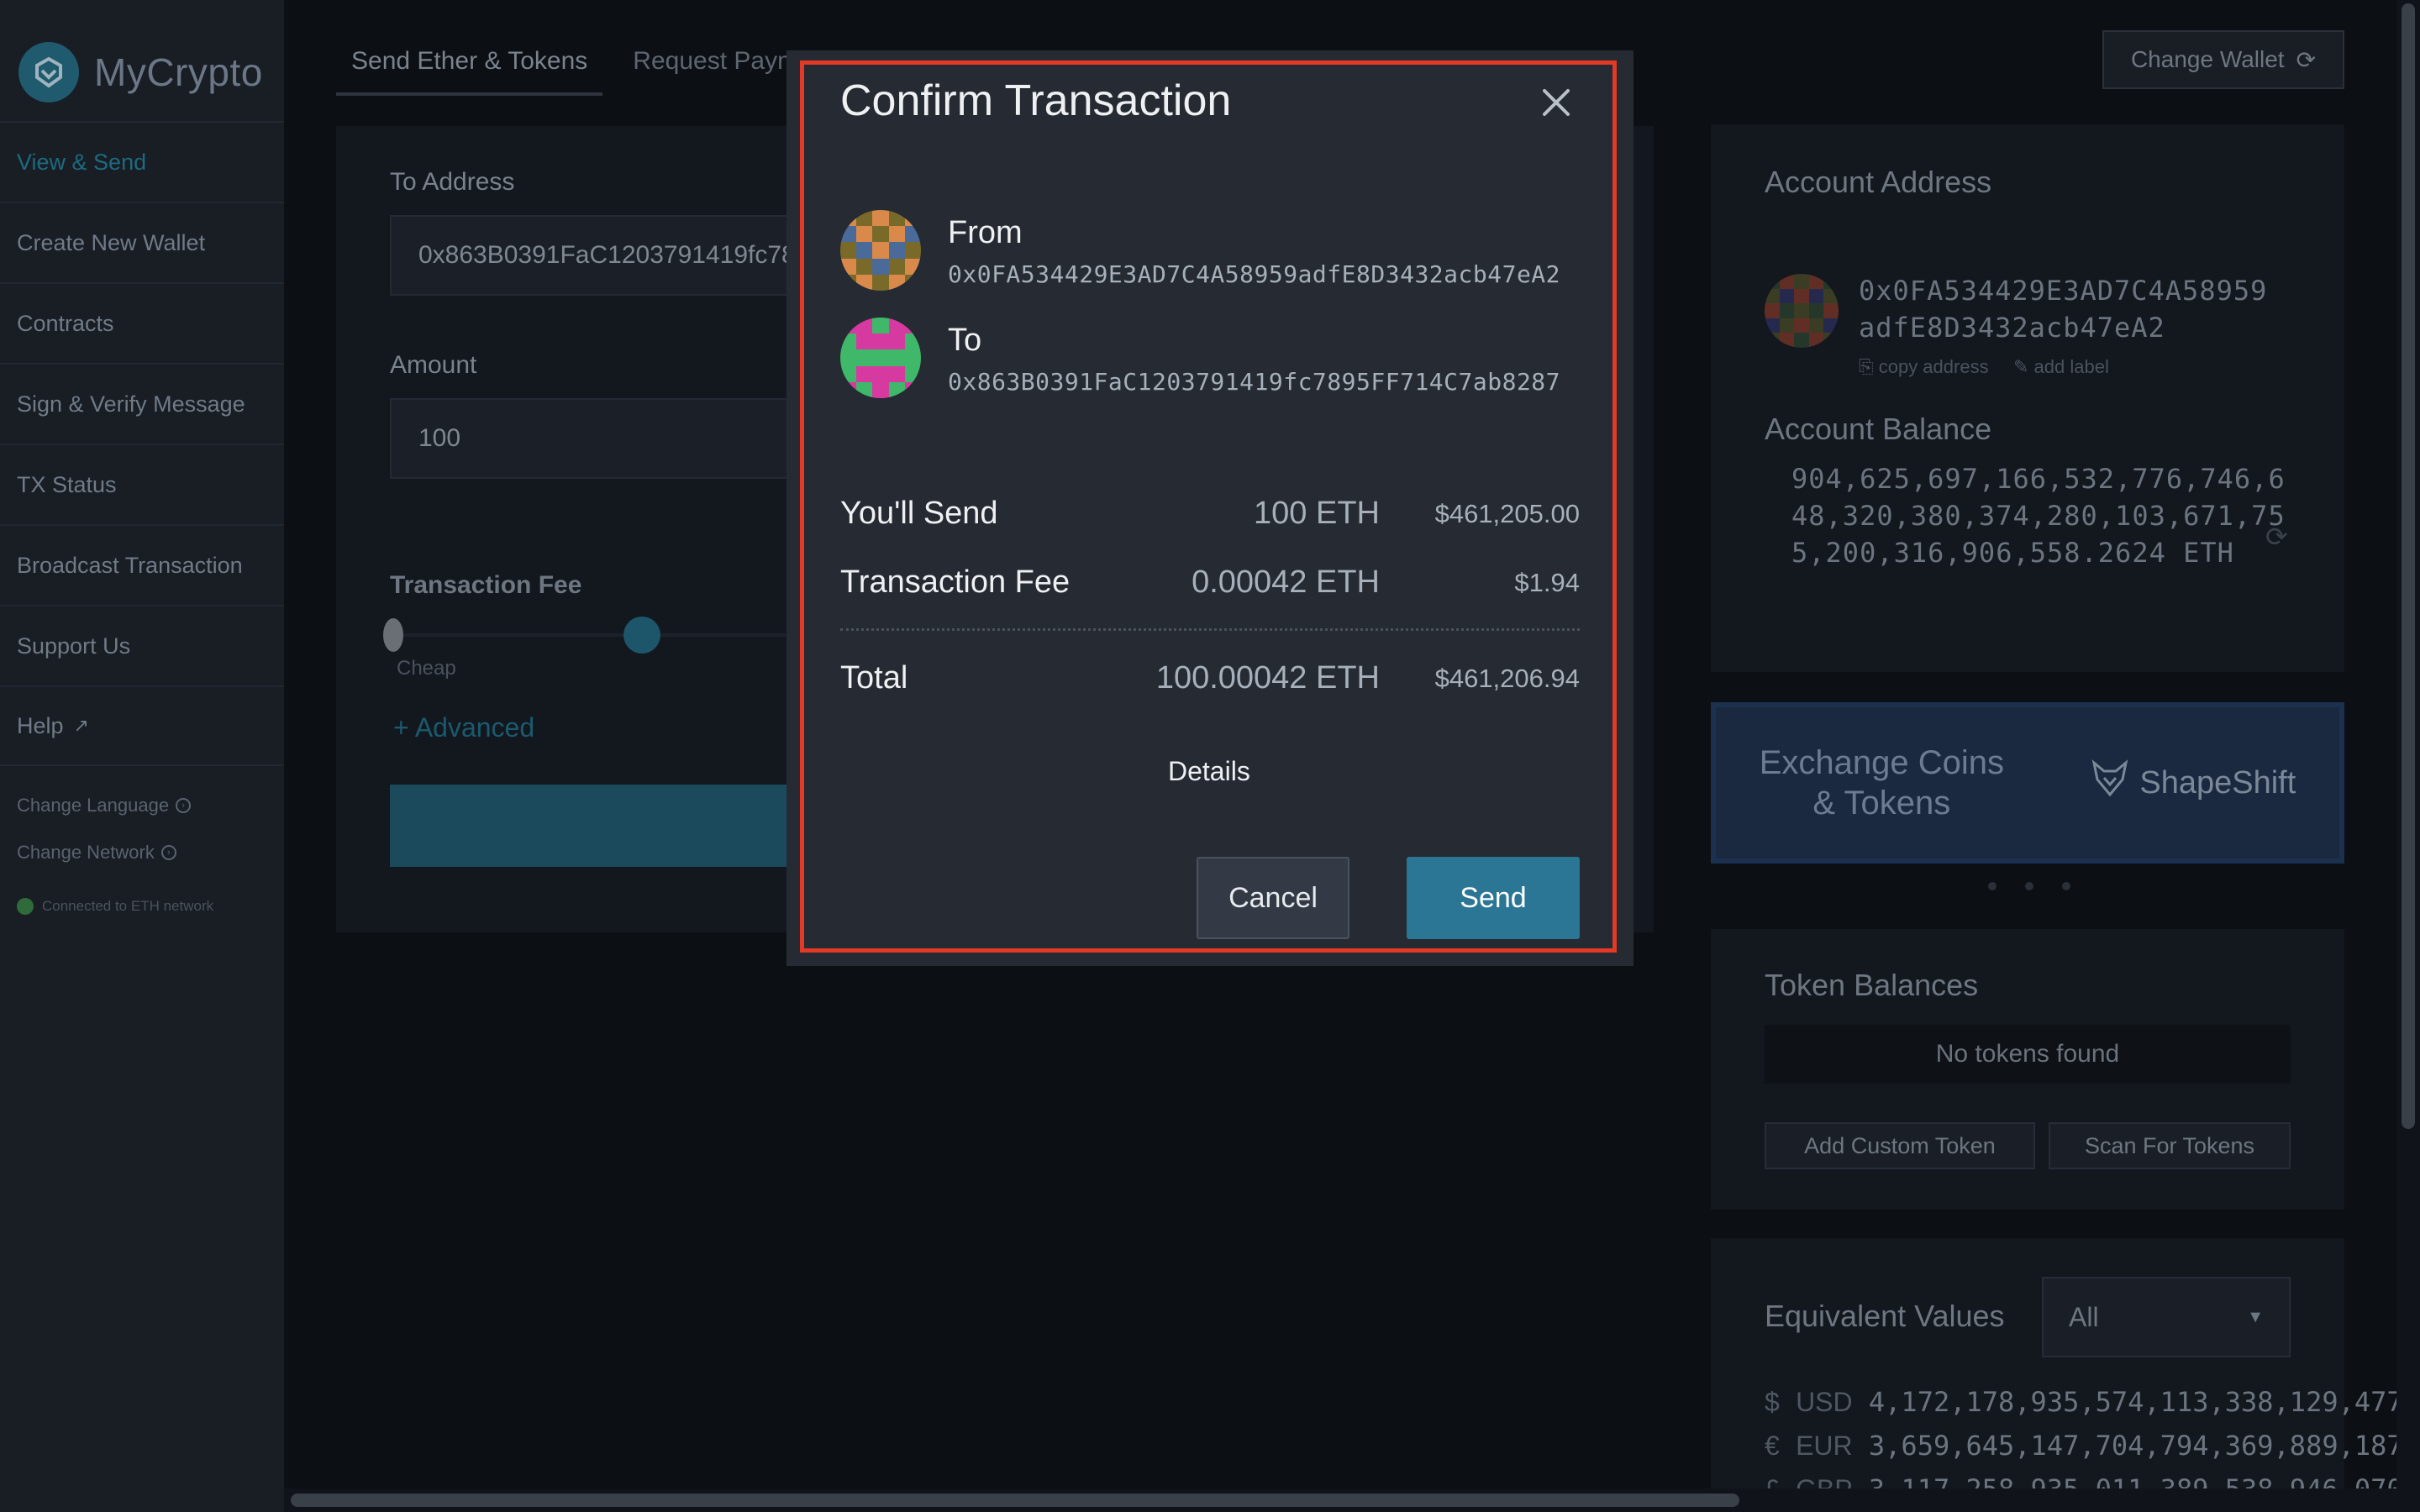 The height and width of the screenshot is (1512, 2420). Describe the element at coordinates (965, 340) in the screenshot. I see `to-label: To` at that location.